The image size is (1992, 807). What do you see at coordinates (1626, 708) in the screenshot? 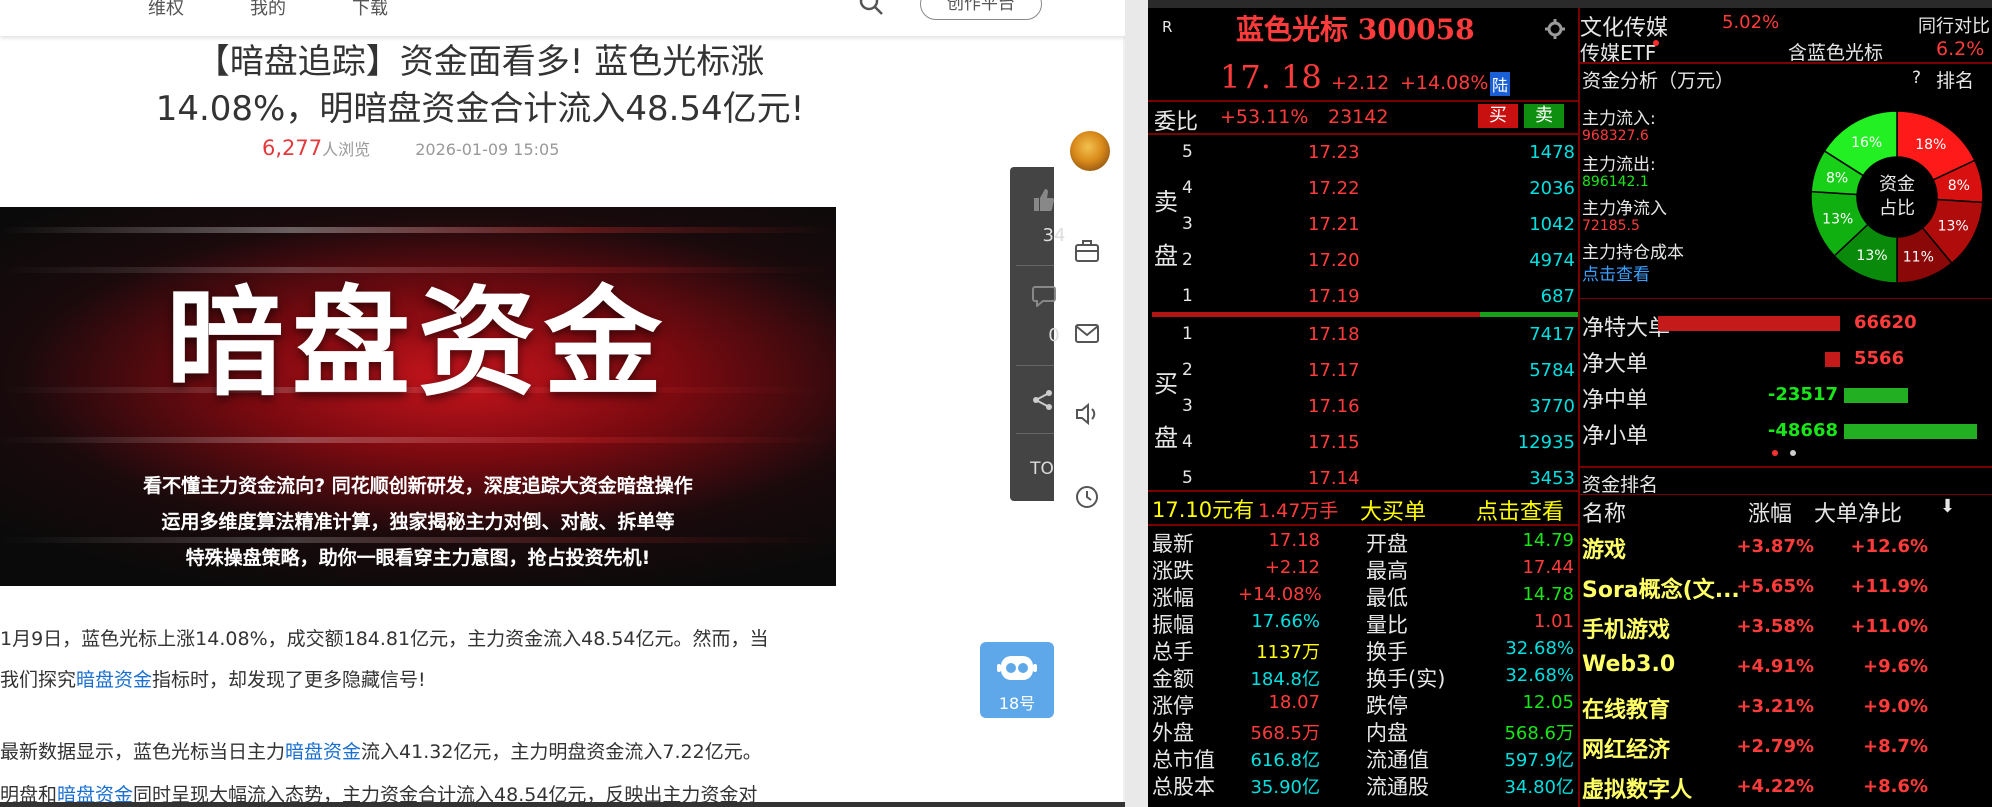
I see `ranking-row-name: 在线教育` at bounding box center [1626, 708].